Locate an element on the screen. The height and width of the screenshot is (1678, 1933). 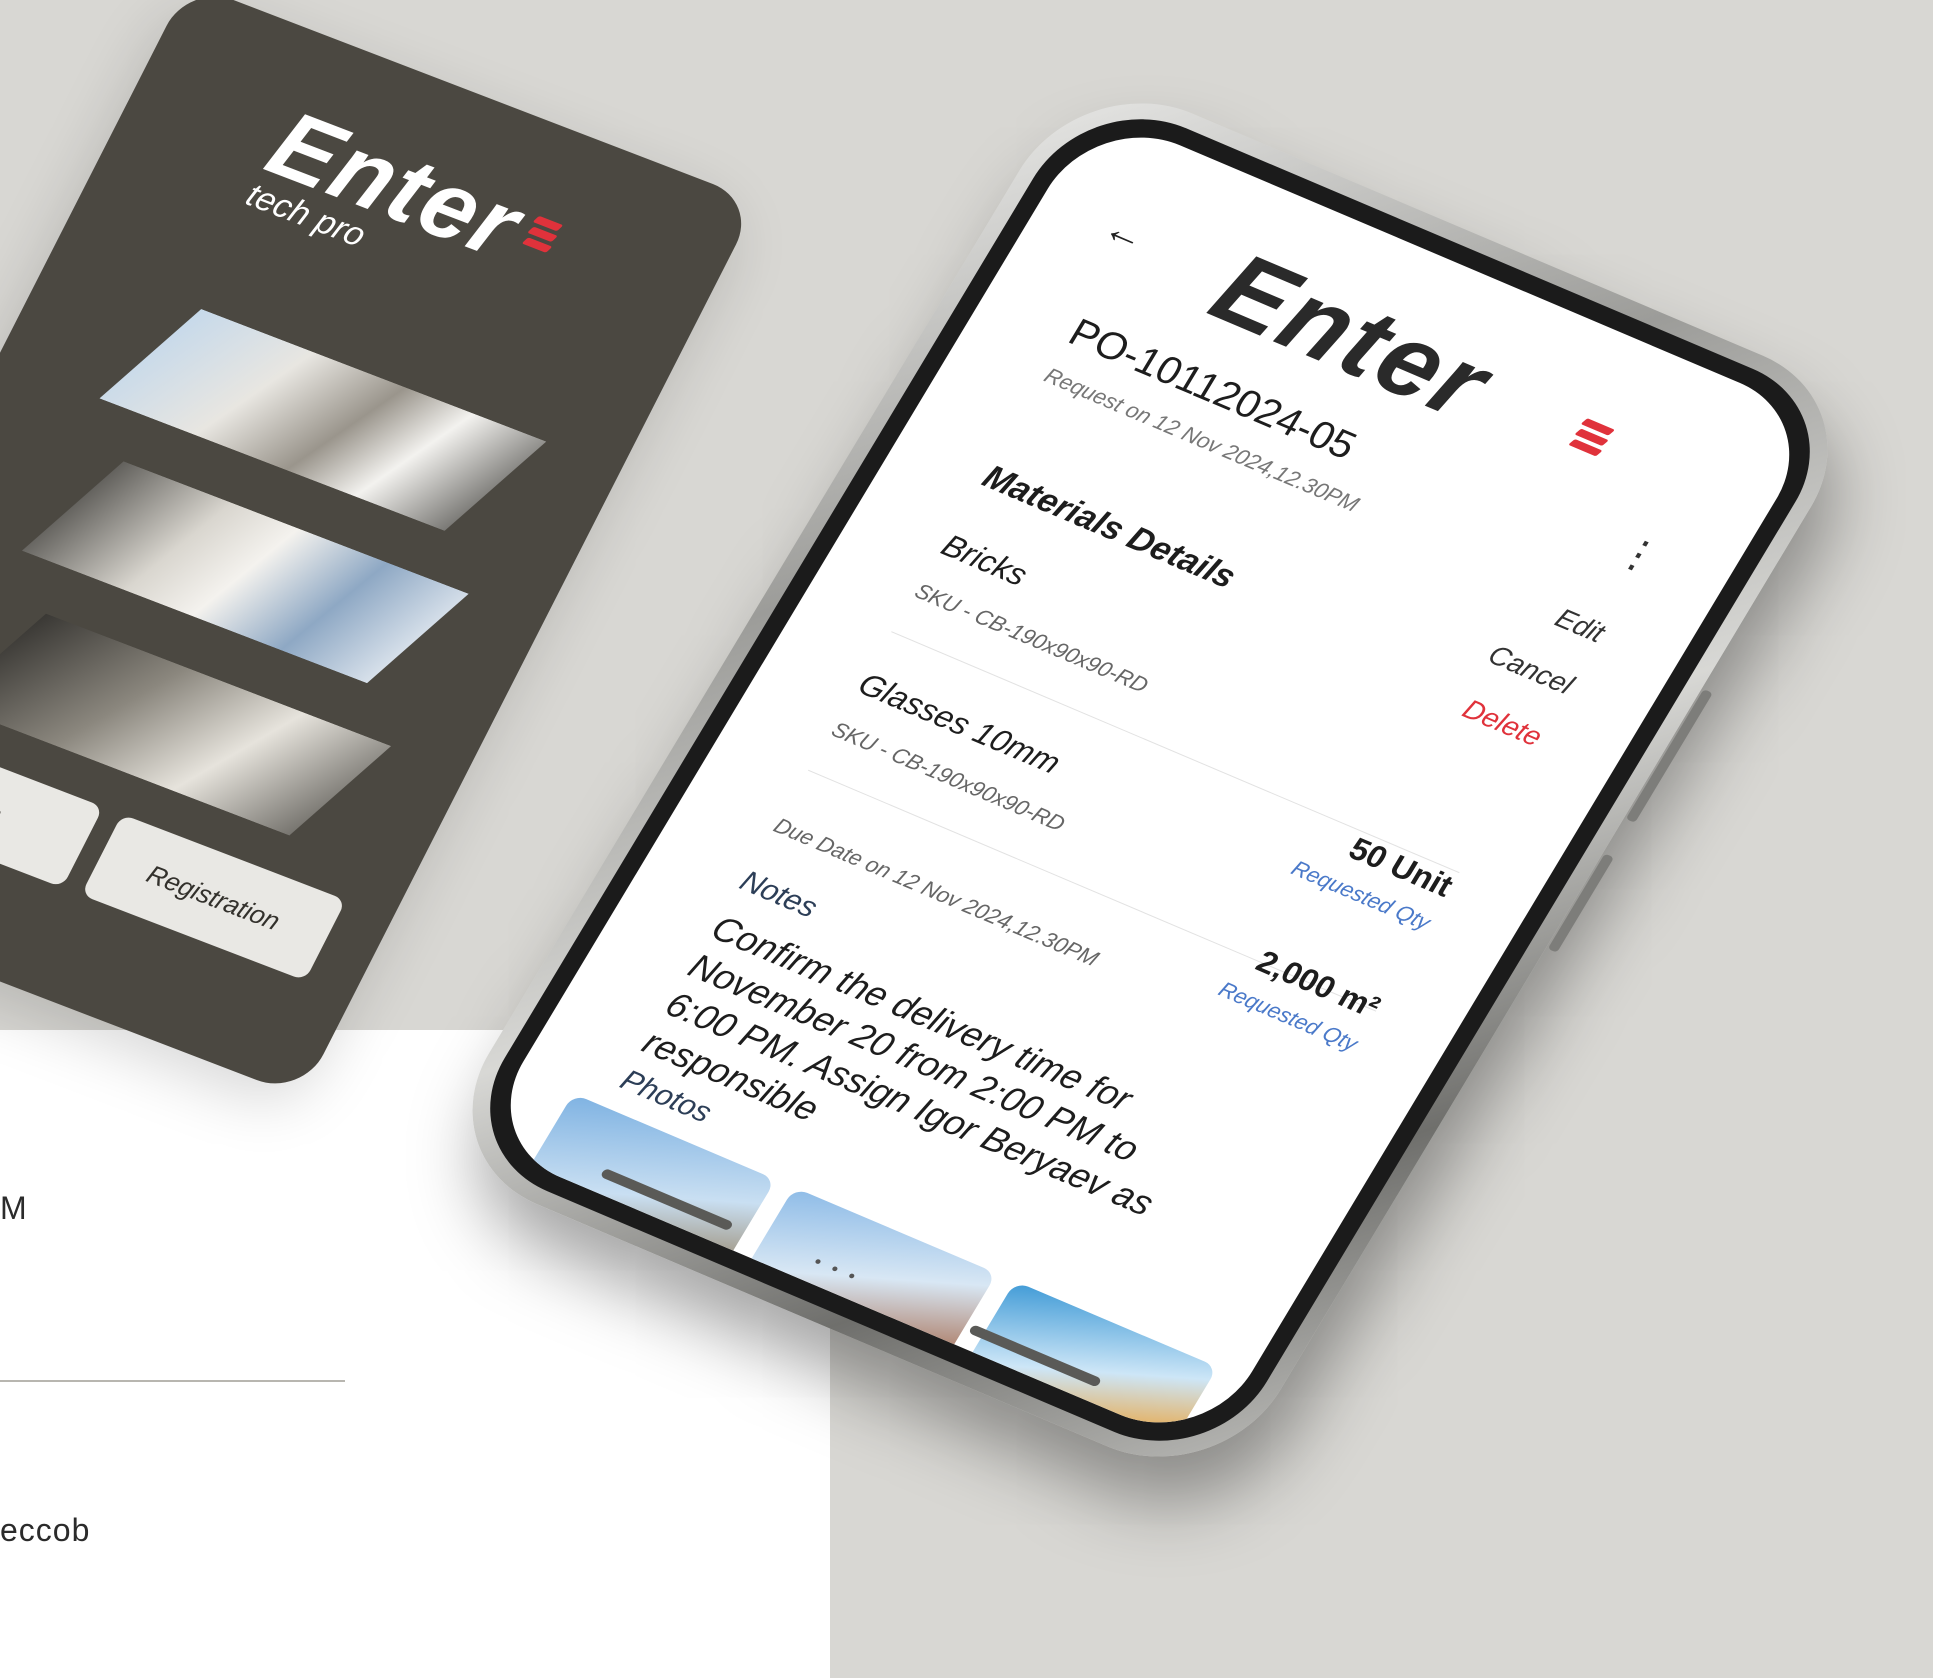
more-options-icon: ⋮ is located at coordinates (1639, 555).